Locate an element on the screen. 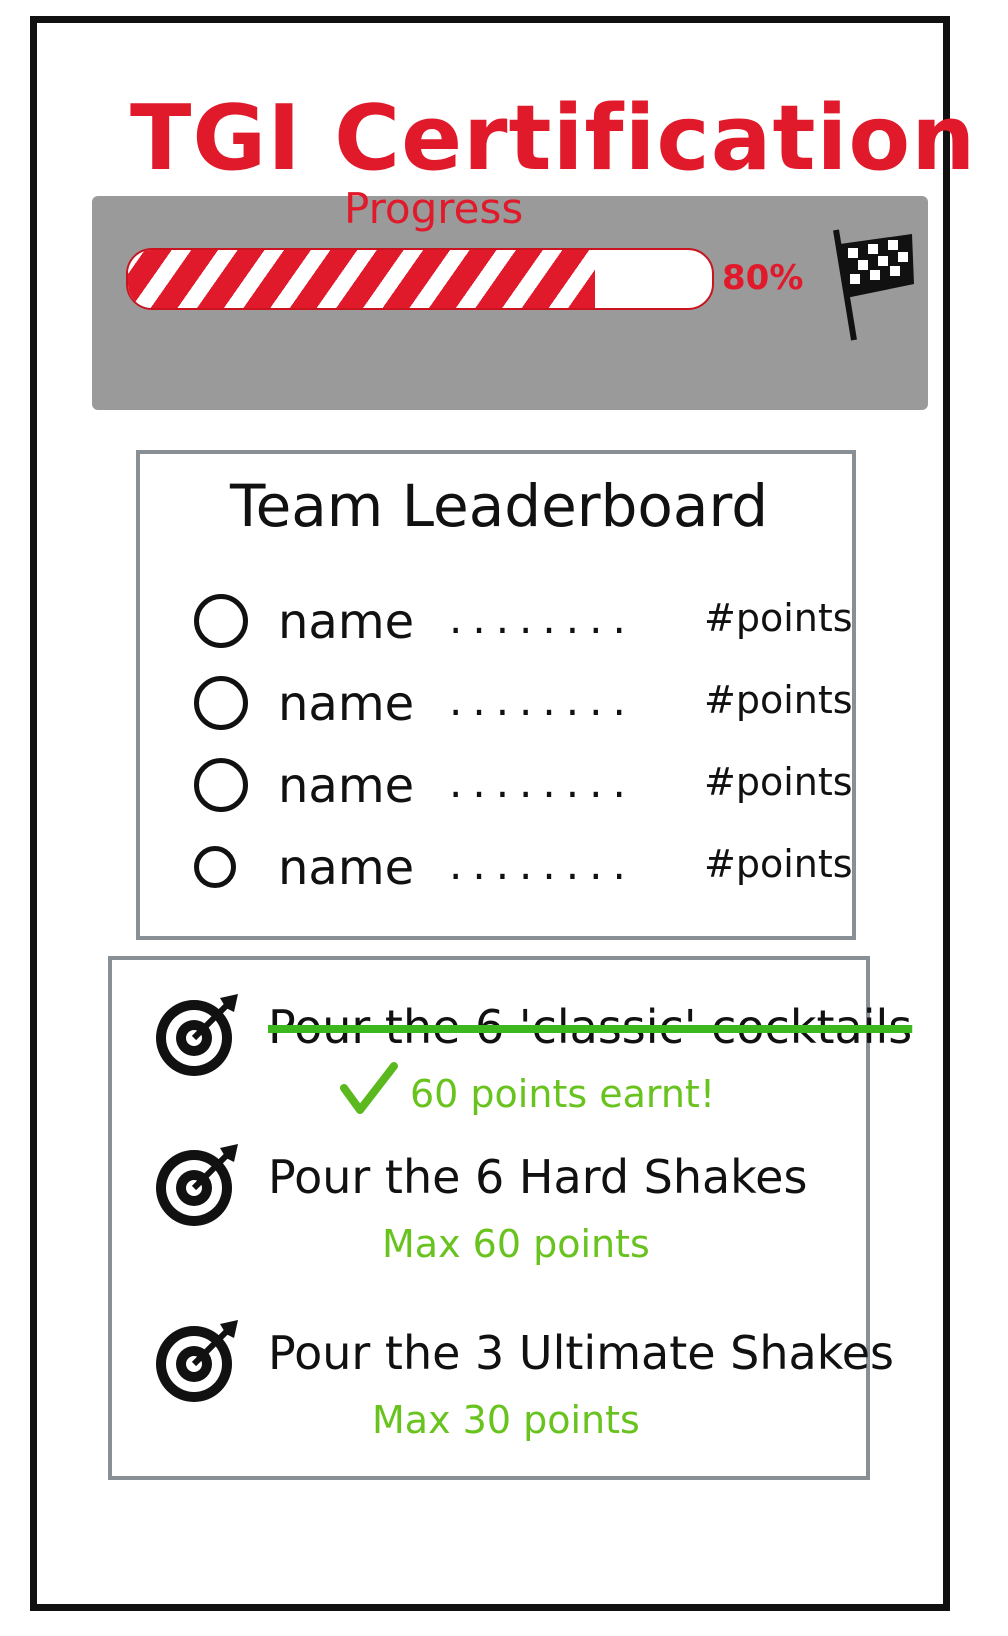 This screenshot has width=1008, height=1636. progress-label: Progress is located at coordinates (434, 208).